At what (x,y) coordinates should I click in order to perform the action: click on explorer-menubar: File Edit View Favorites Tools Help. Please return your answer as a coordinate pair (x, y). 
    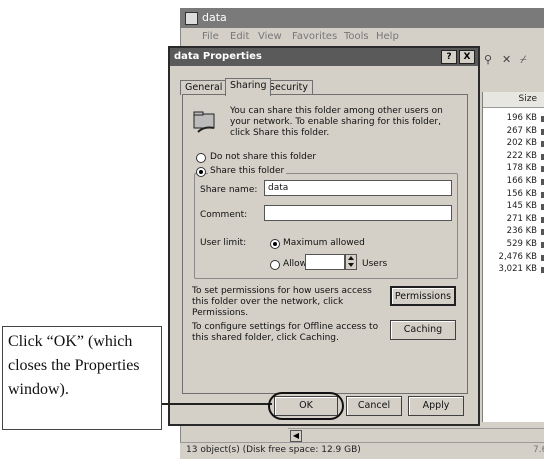
    Looking at the image, I should click on (362, 37).